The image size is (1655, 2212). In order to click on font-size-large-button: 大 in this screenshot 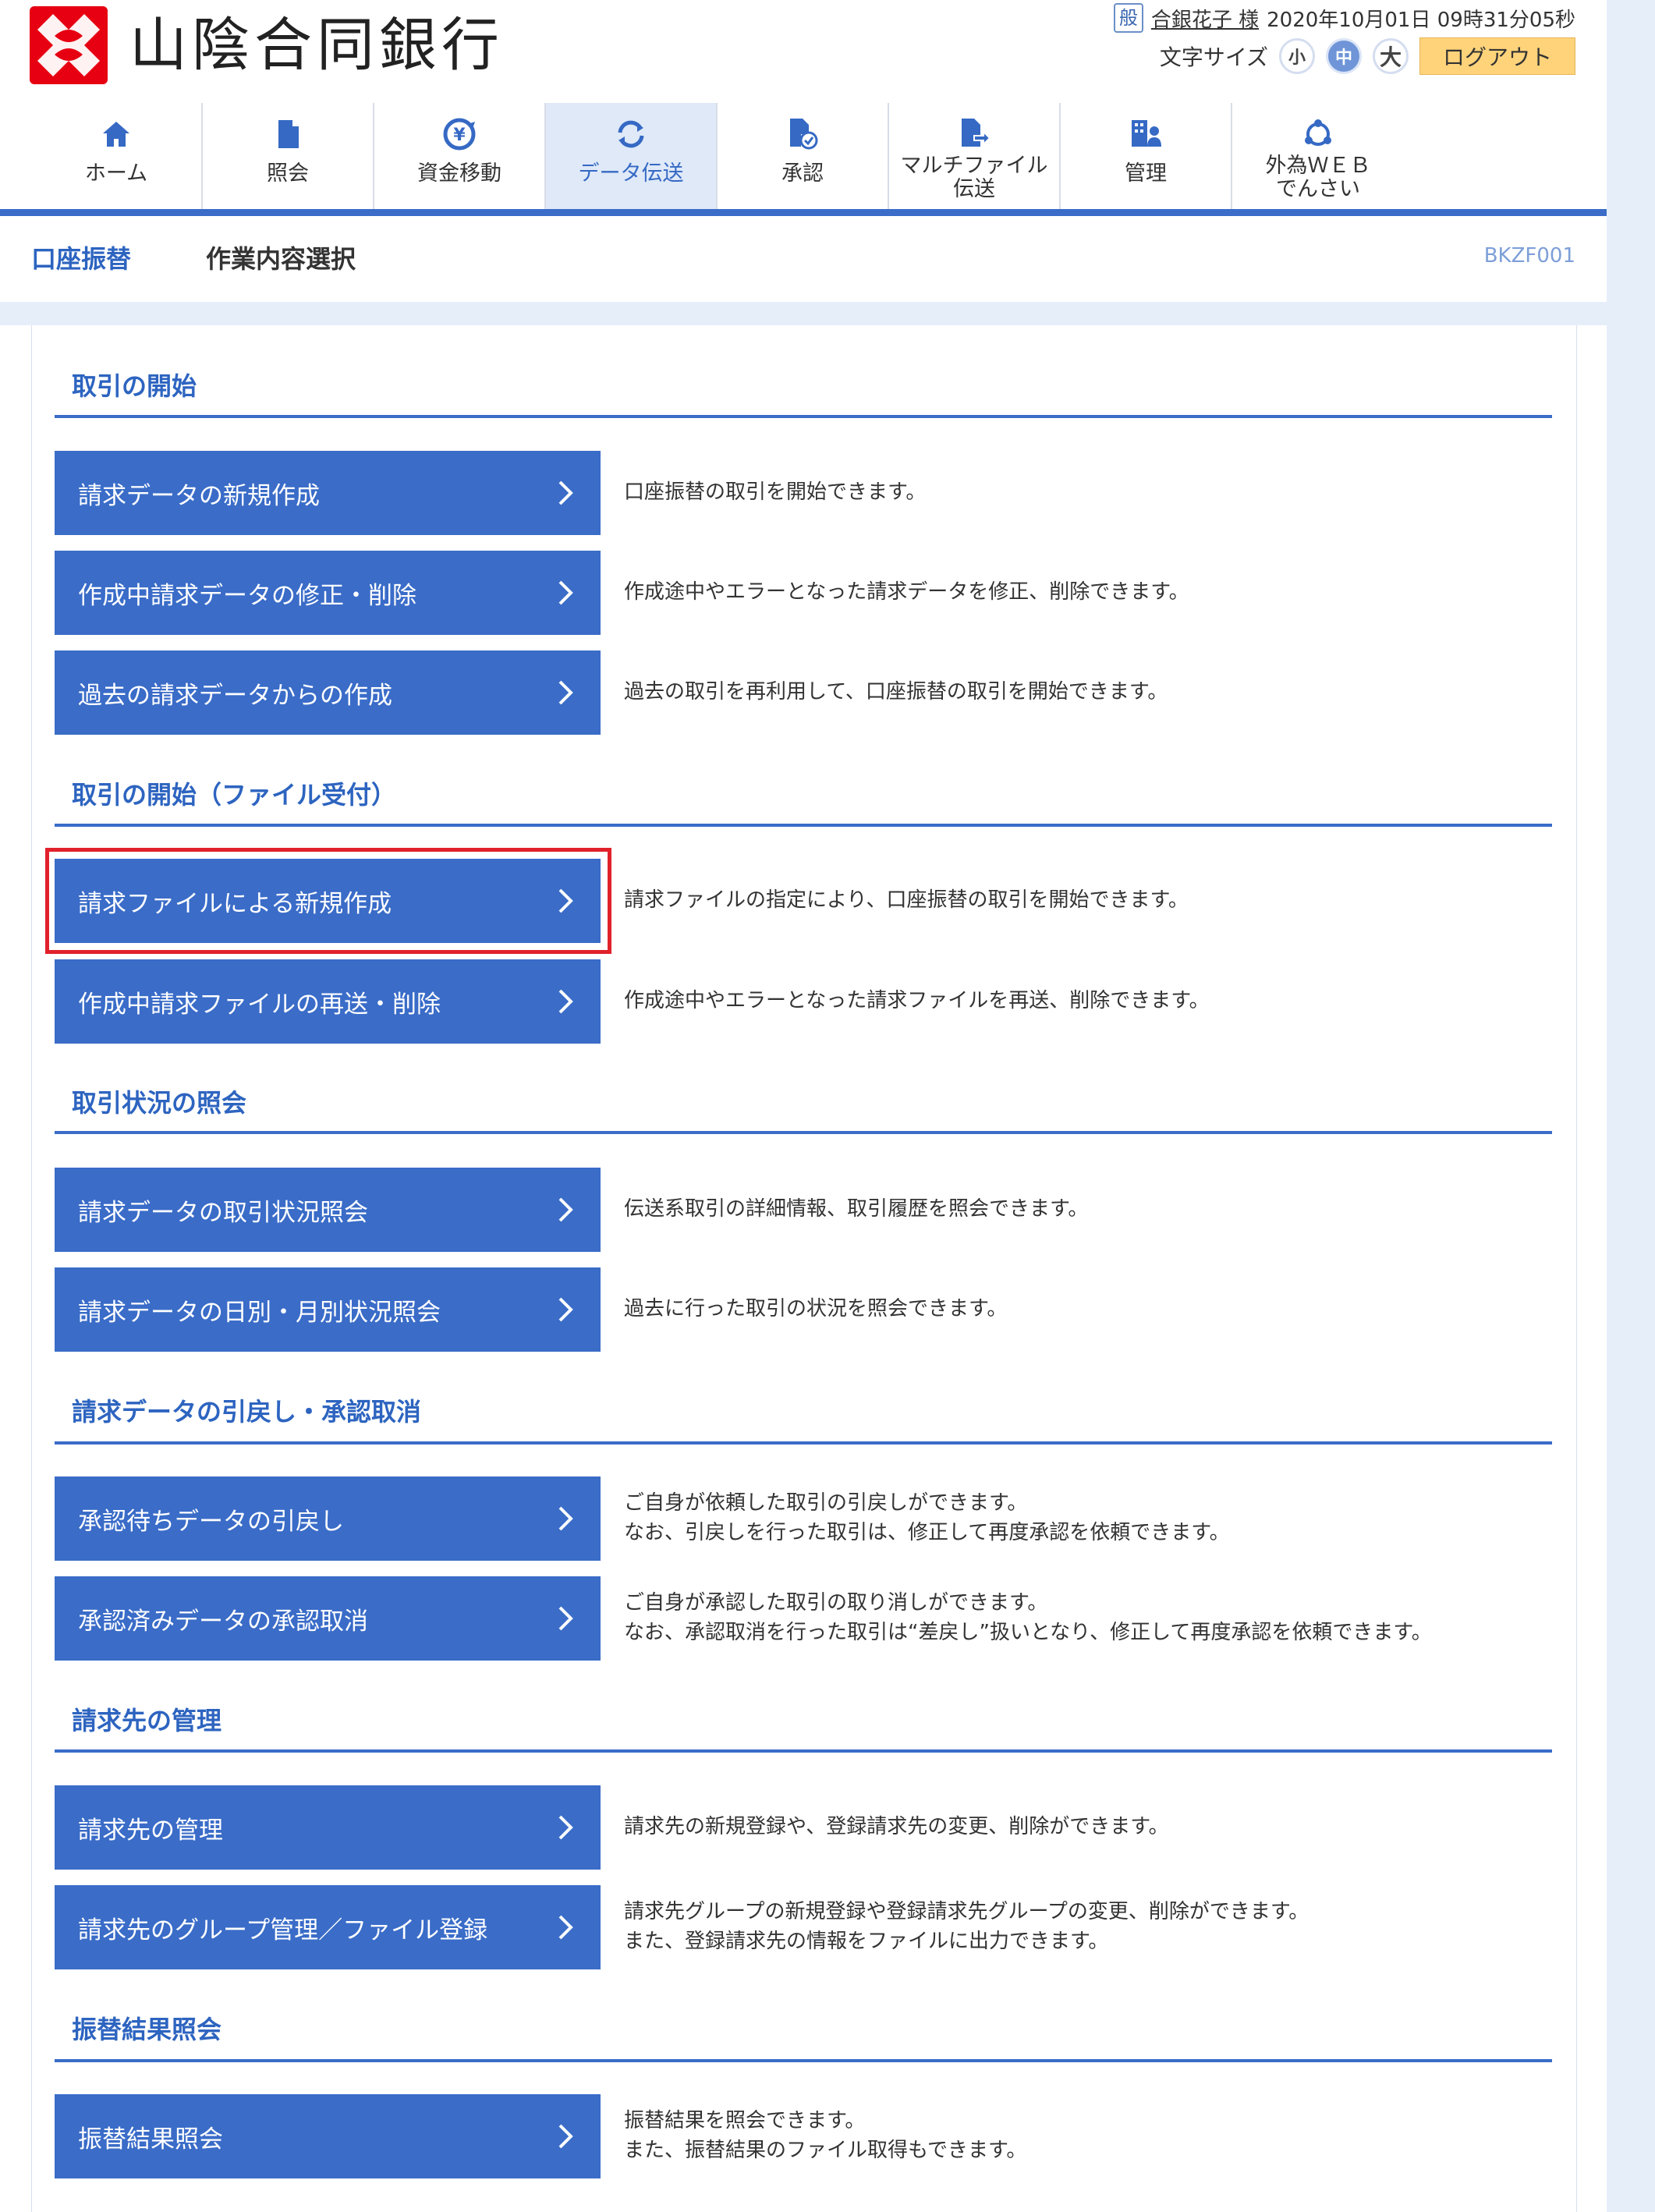, I will do `click(1391, 56)`.